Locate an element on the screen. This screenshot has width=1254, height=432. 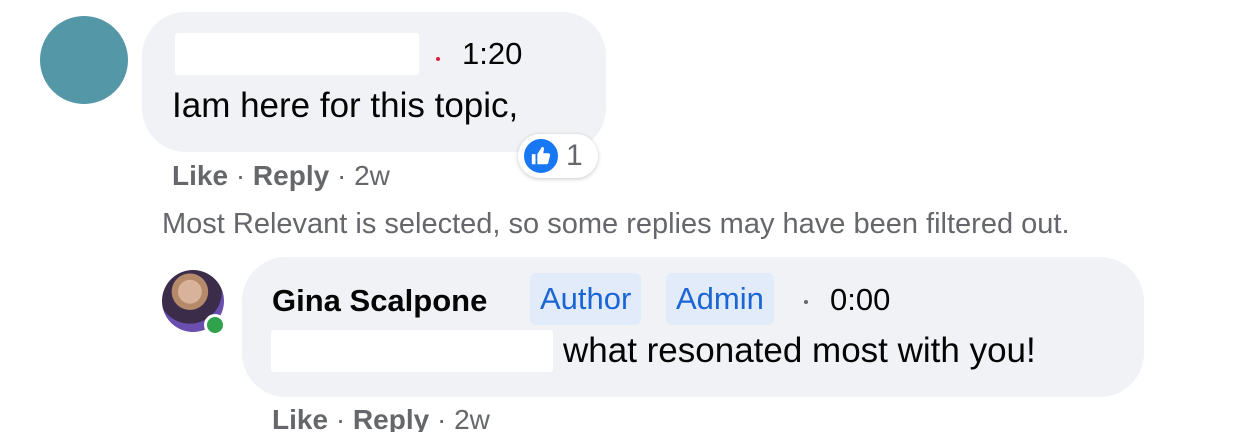
online-status-icon is located at coordinates (215, 325).